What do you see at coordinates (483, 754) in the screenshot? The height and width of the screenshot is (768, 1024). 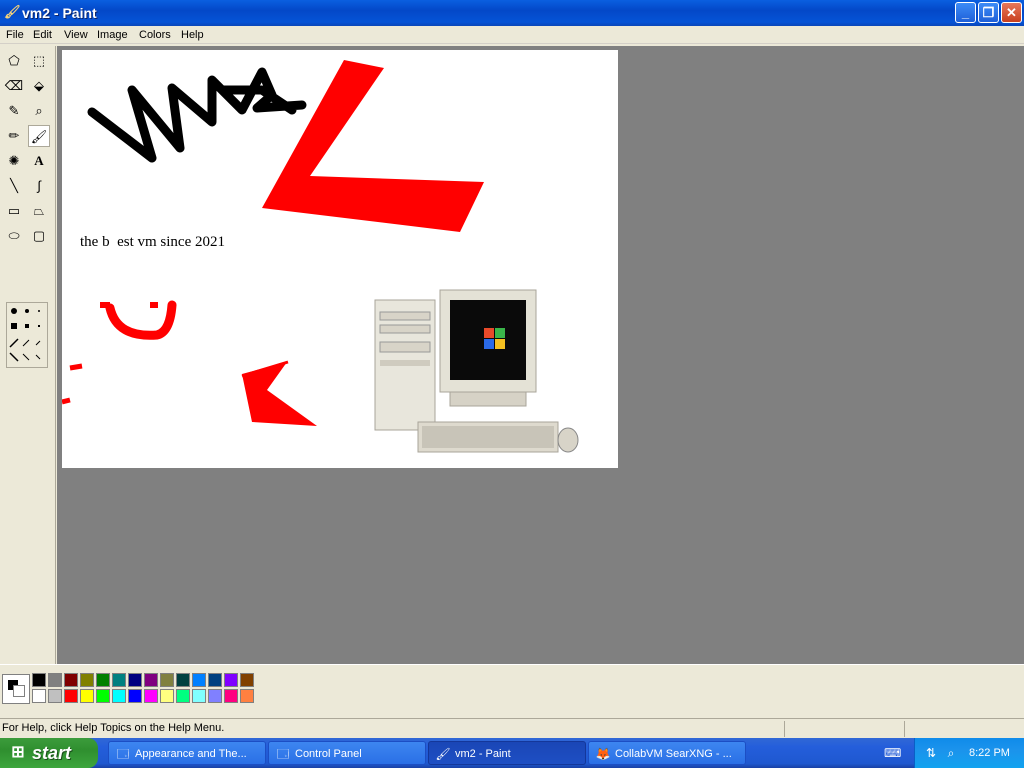 I see `task-label: vm2 - Paint` at bounding box center [483, 754].